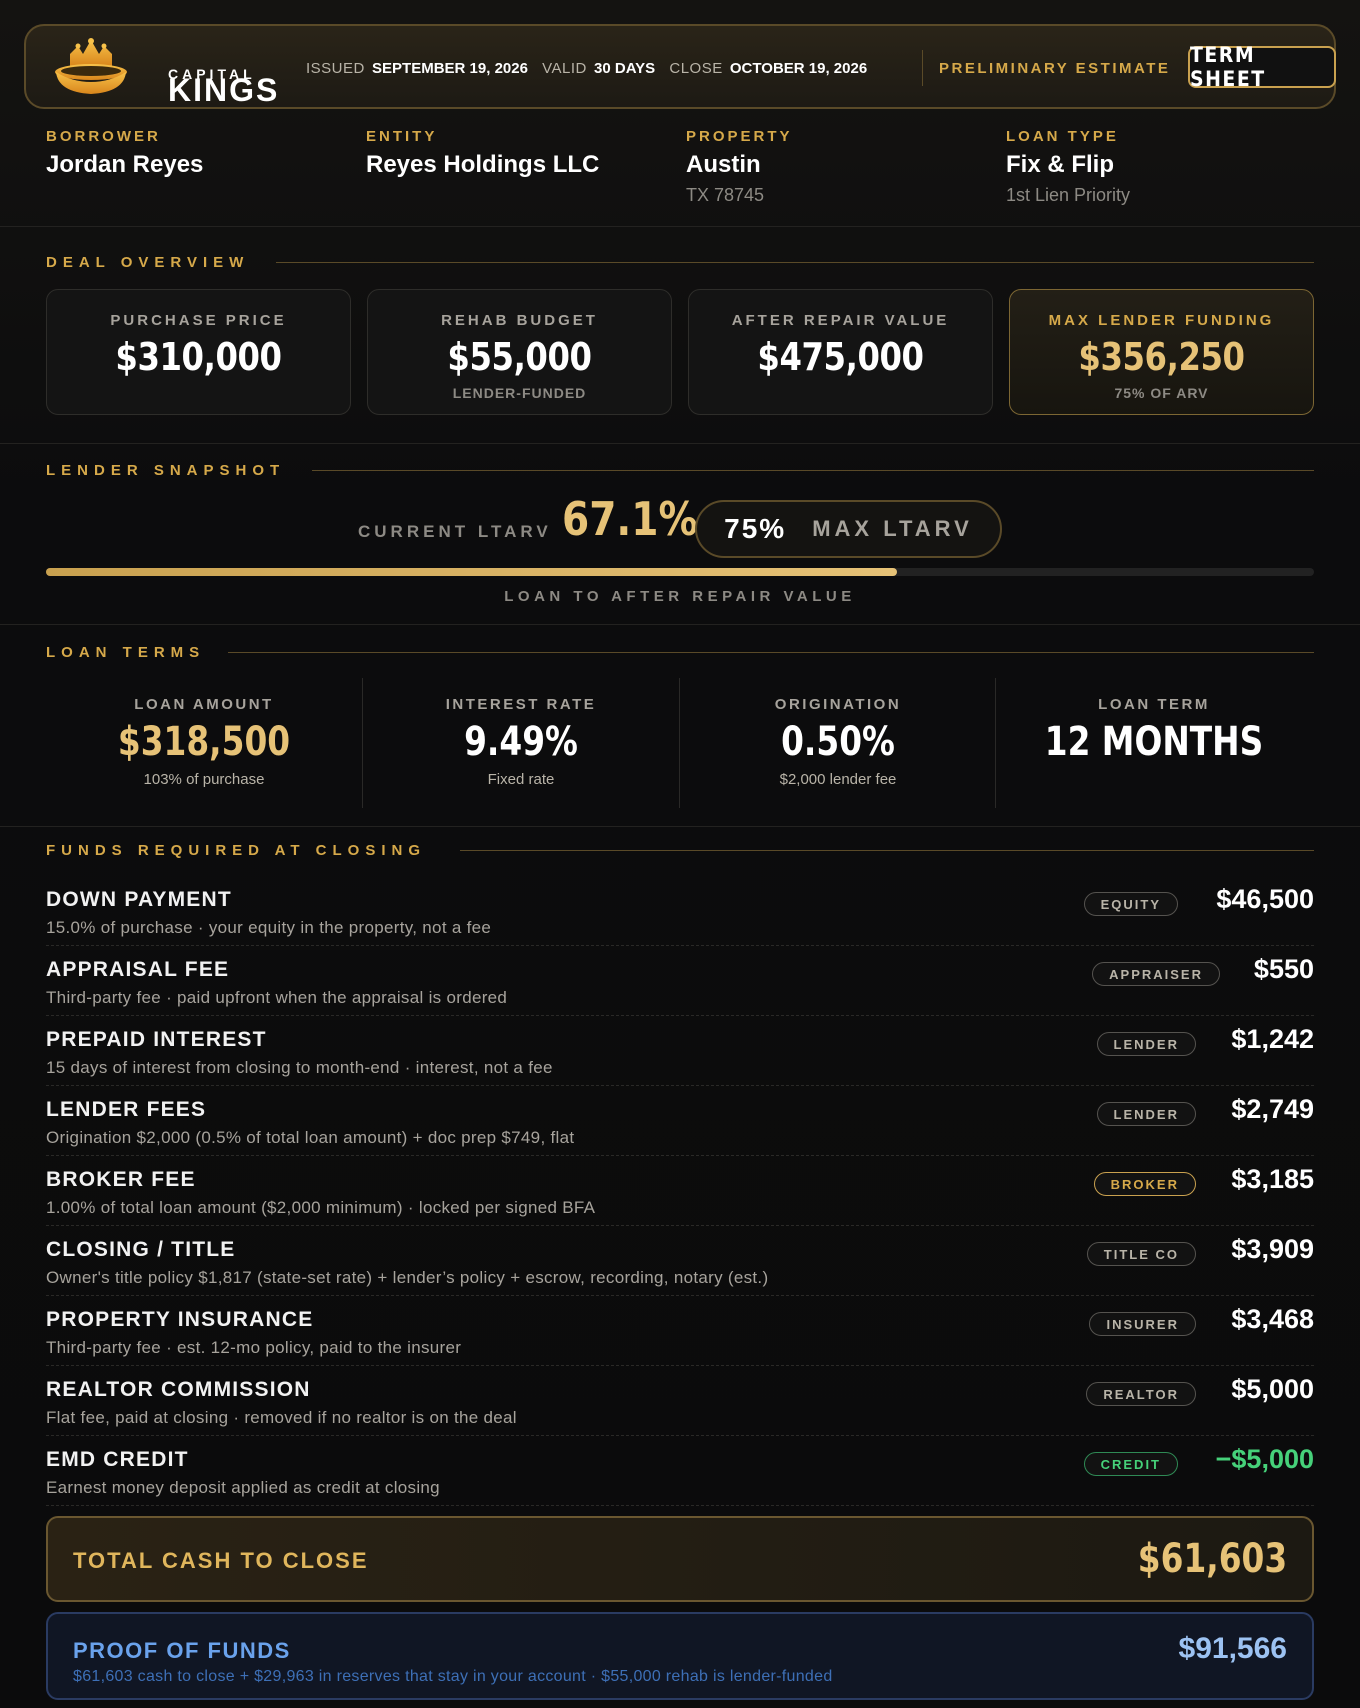 The width and height of the screenshot is (1360, 1708). I want to click on fund-name: EMD CREDIT, so click(117, 1459).